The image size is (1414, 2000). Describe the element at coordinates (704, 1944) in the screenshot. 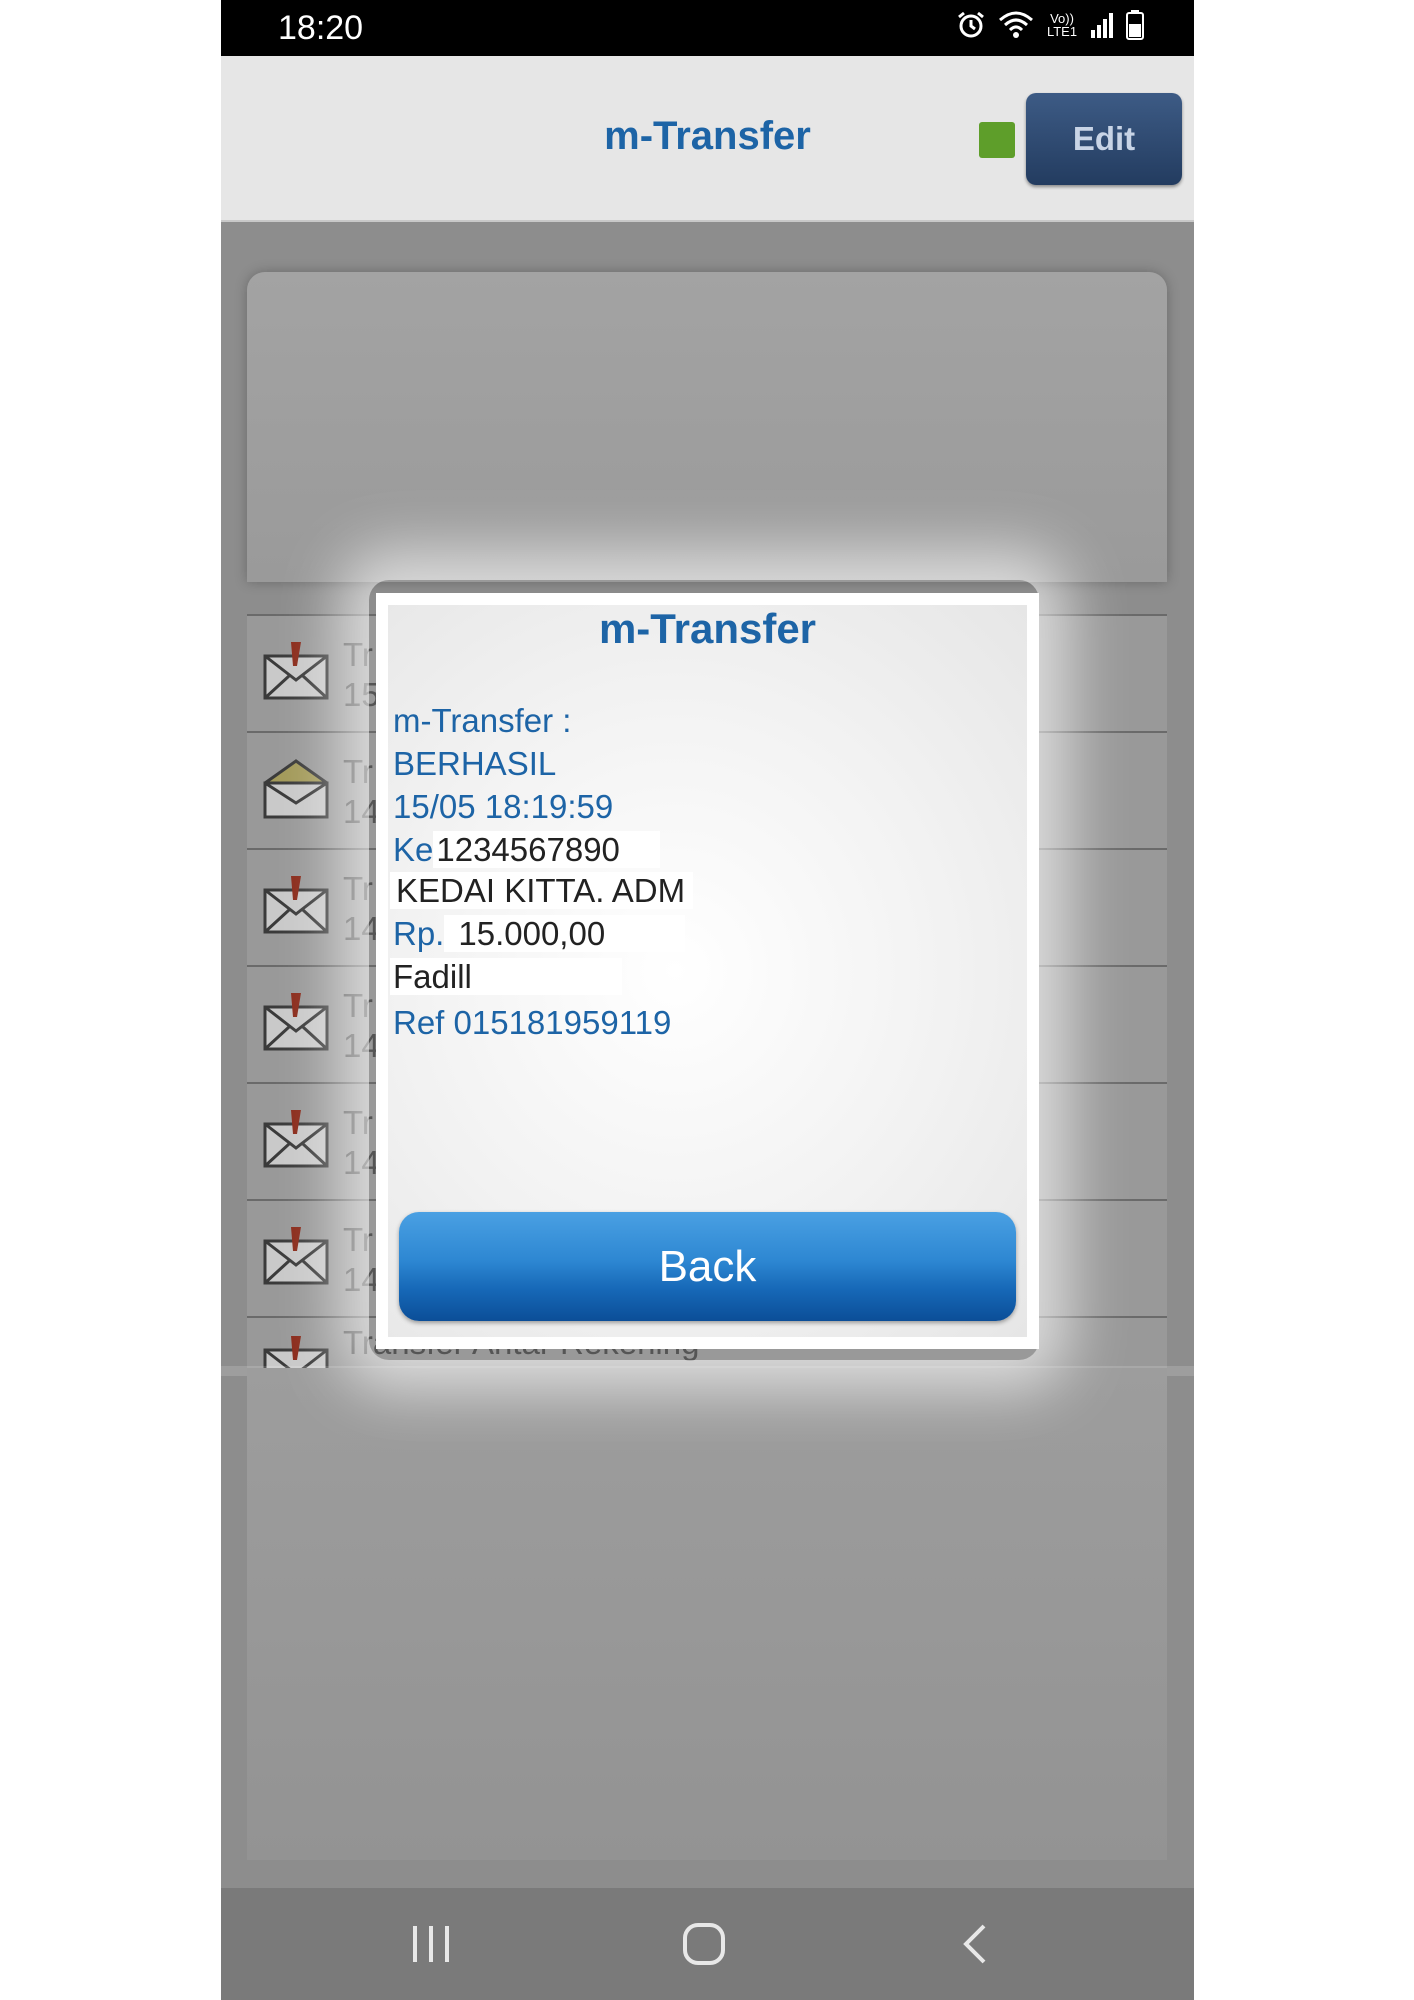

I see `home-icon` at that location.